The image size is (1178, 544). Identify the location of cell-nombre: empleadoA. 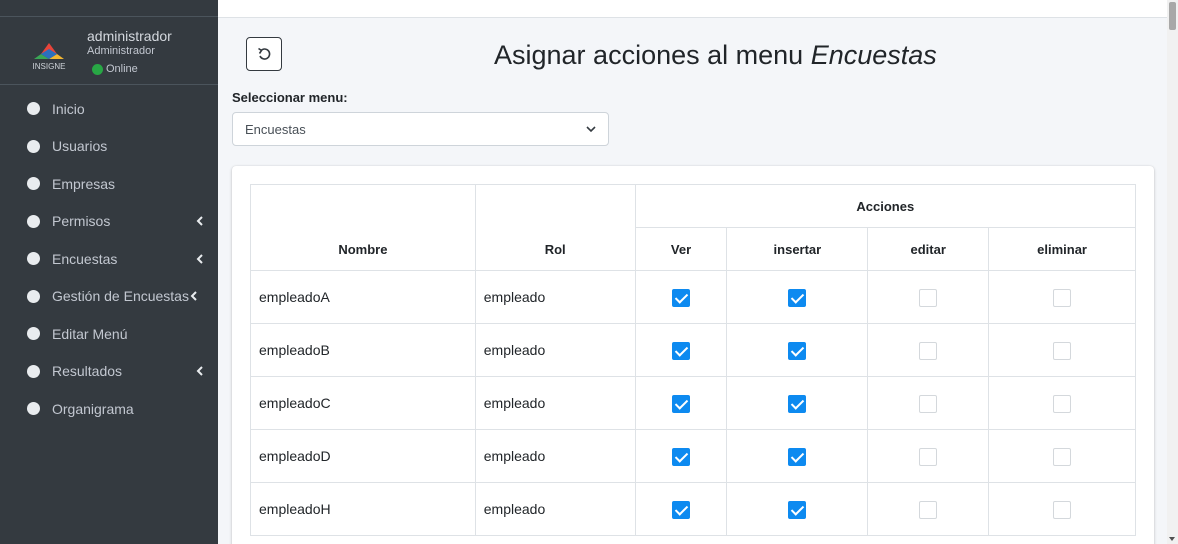
(363, 297).